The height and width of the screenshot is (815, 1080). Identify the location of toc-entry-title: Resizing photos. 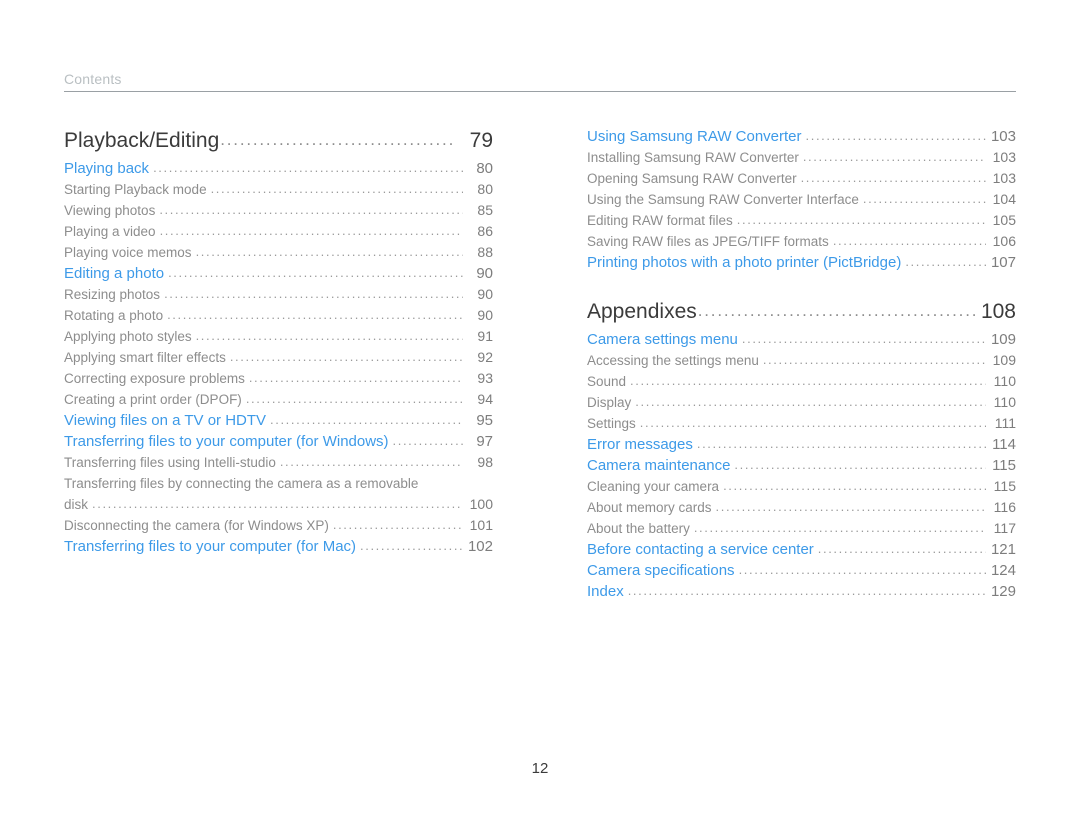
(112, 294).